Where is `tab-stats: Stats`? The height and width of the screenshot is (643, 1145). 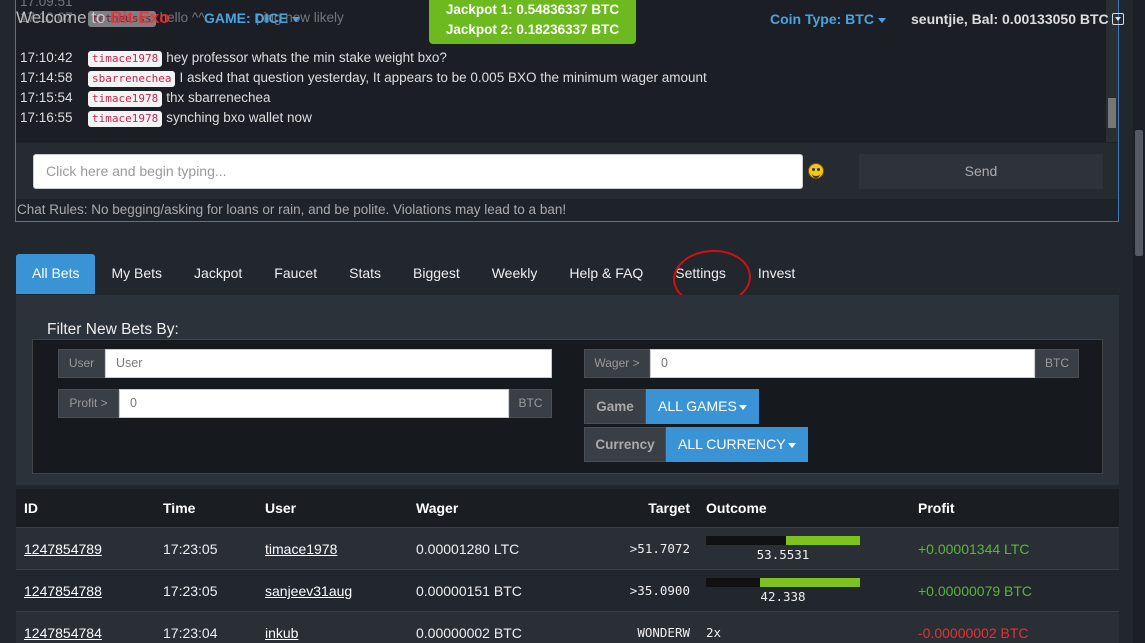 tab-stats: Stats is located at coordinates (365, 274).